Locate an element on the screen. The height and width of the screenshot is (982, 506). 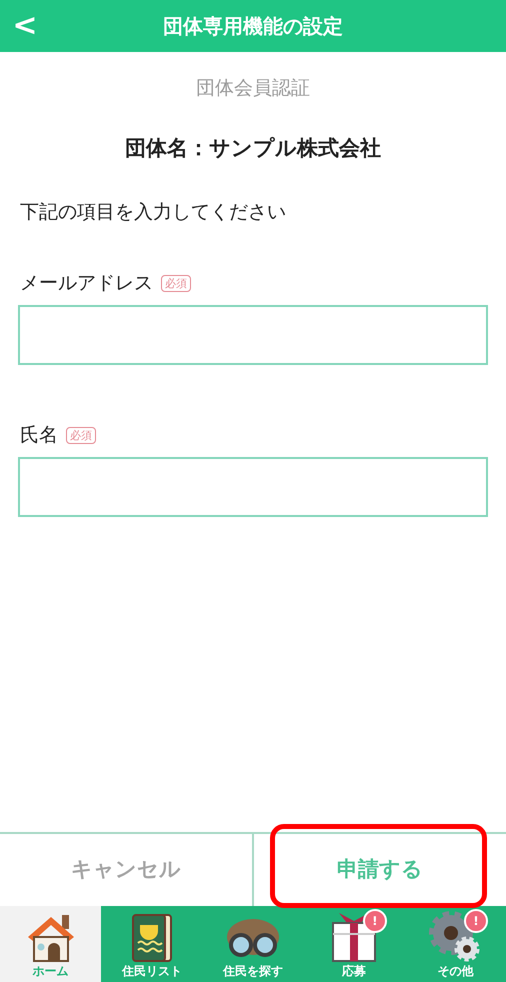
instruction-text: 下記の項目を入力してください is located at coordinates (153, 212).